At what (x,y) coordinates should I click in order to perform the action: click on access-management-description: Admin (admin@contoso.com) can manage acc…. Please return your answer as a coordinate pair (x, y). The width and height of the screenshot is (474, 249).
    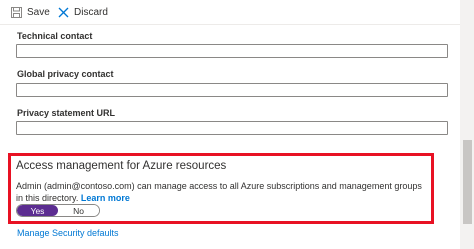
    Looking at the image, I should click on (223, 192).